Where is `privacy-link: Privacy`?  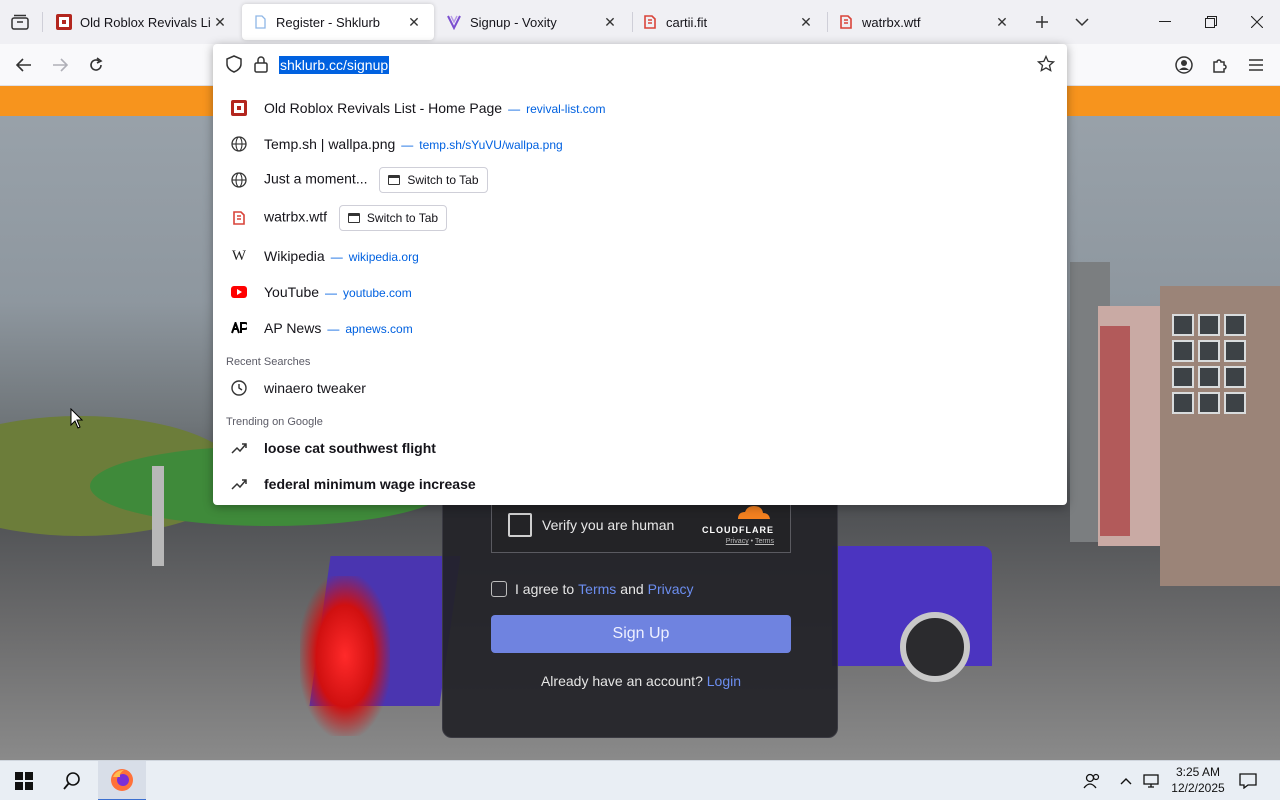
privacy-link: Privacy is located at coordinates (671, 589).